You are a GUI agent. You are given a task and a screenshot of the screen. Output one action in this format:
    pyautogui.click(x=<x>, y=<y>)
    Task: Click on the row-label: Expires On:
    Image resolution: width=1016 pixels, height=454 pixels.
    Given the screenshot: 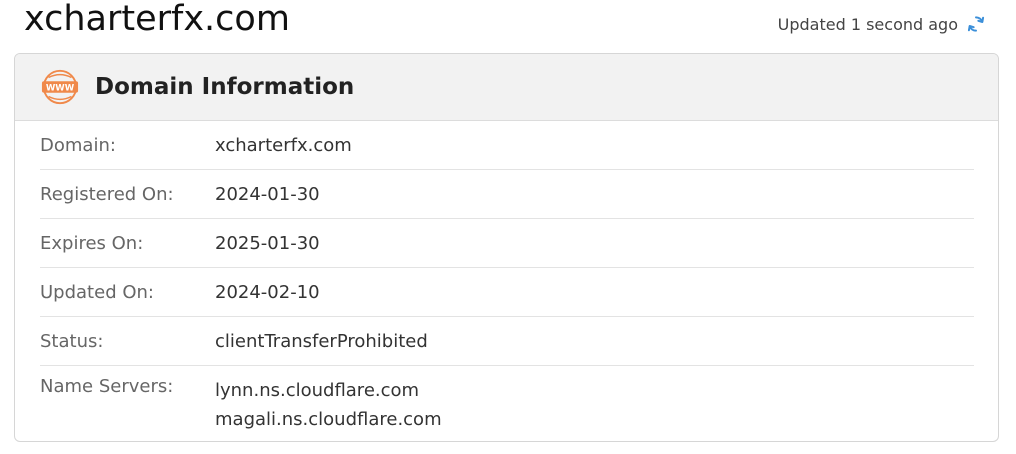 What is the action you would take?
    pyautogui.click(x=92, y=243)
    